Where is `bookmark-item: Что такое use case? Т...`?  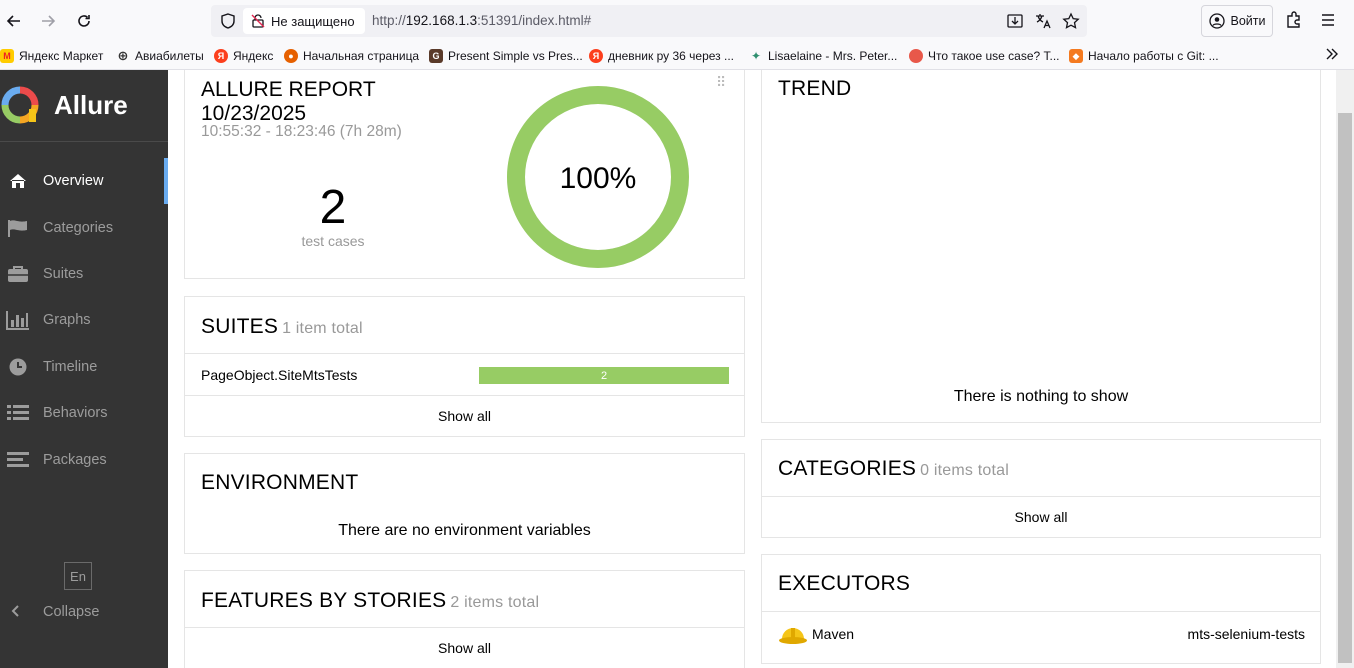
bookmark-item: Что такое use case? Т... is located at coordinates (984, 56).